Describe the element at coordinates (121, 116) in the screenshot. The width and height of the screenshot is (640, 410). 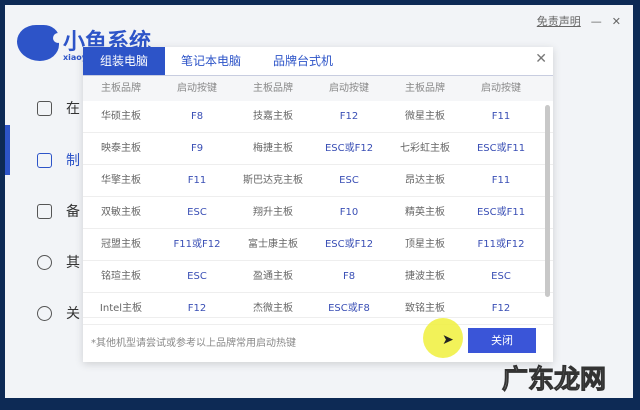
I see `board-brand: 华硕主板` at that location.